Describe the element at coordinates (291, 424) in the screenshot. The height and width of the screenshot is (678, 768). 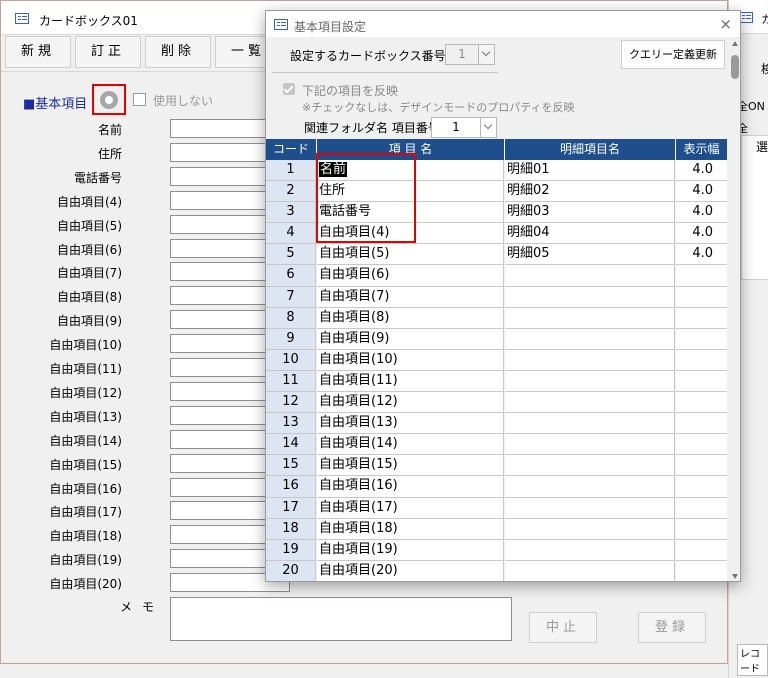
I see `code-cell: 13` at that location.